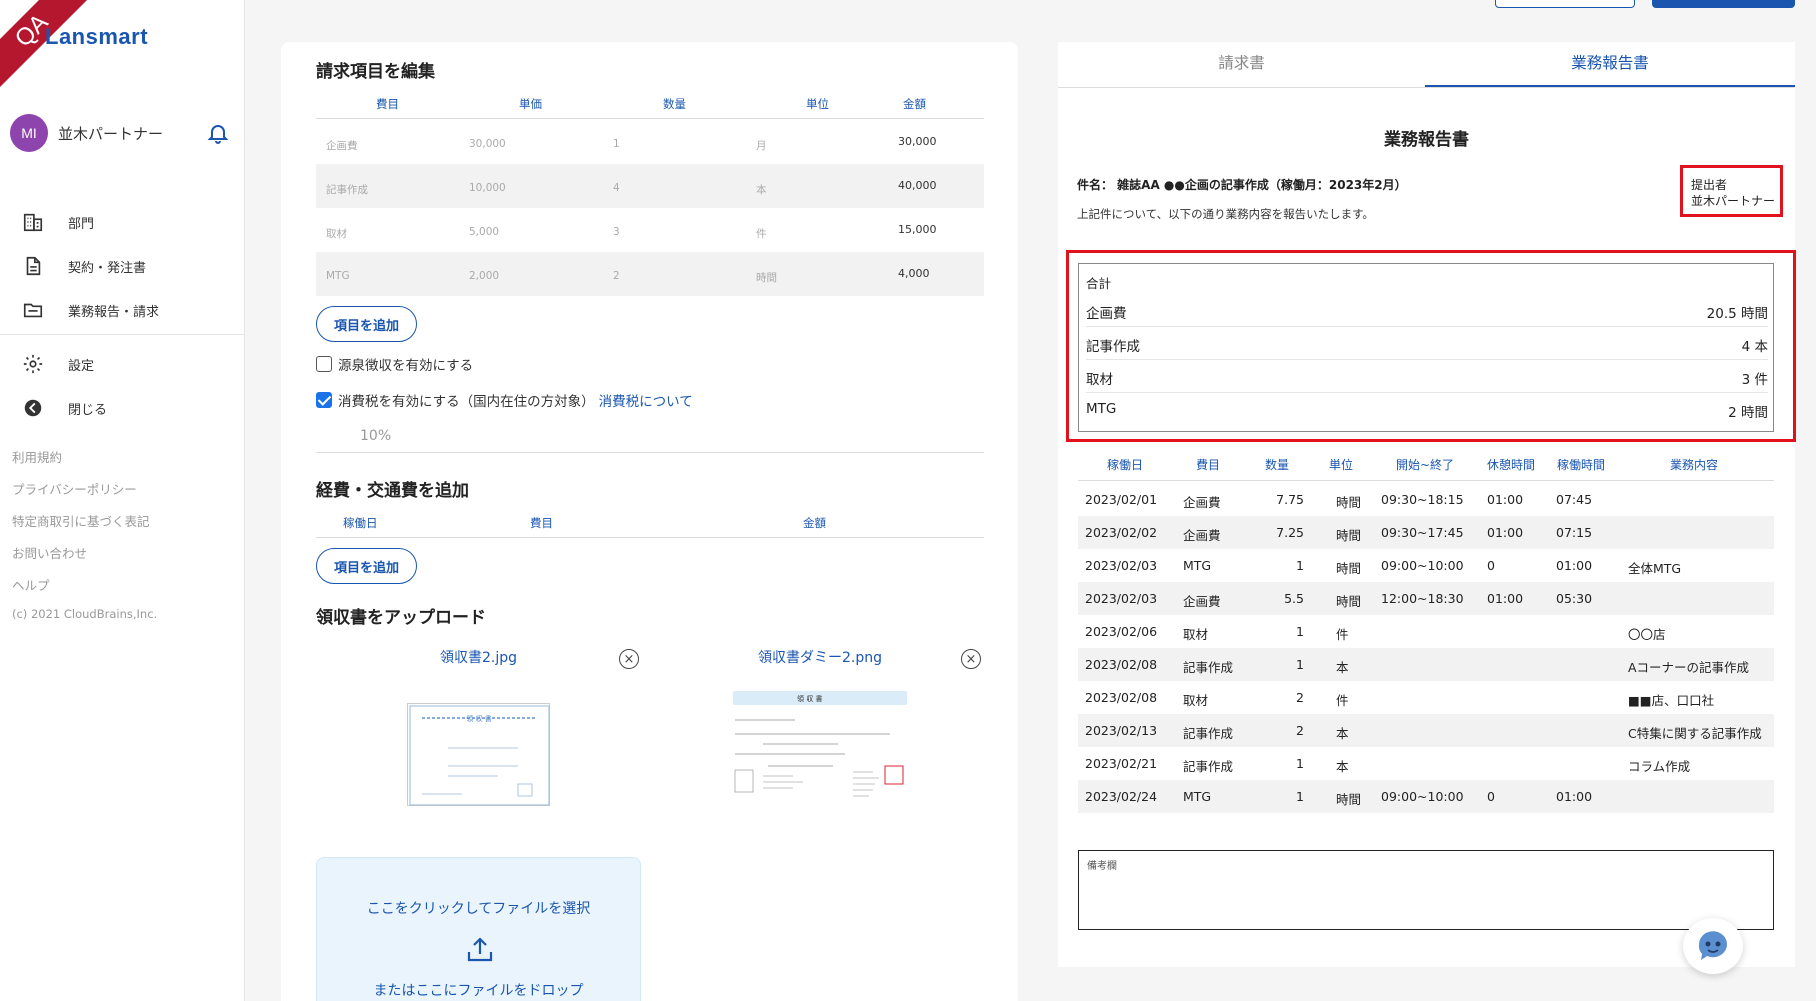  Describe the element at coordinates (1723, 4) in the screenshot. I see `top-primary-button` at that location.